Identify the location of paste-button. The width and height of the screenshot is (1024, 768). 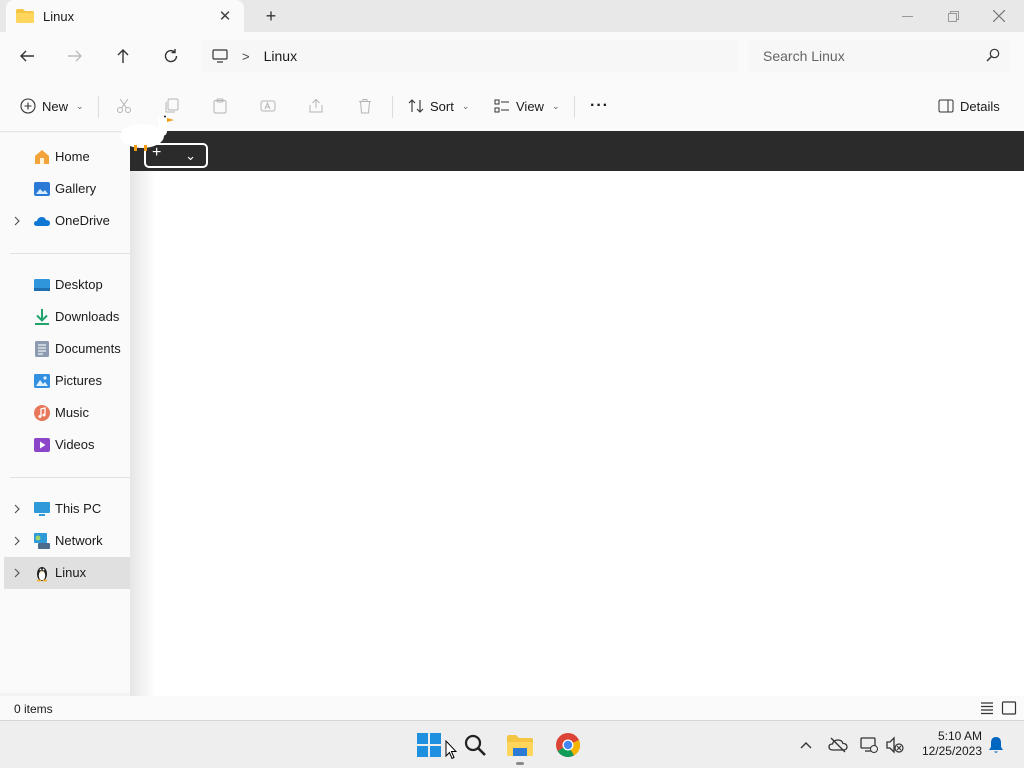
(220, 106).